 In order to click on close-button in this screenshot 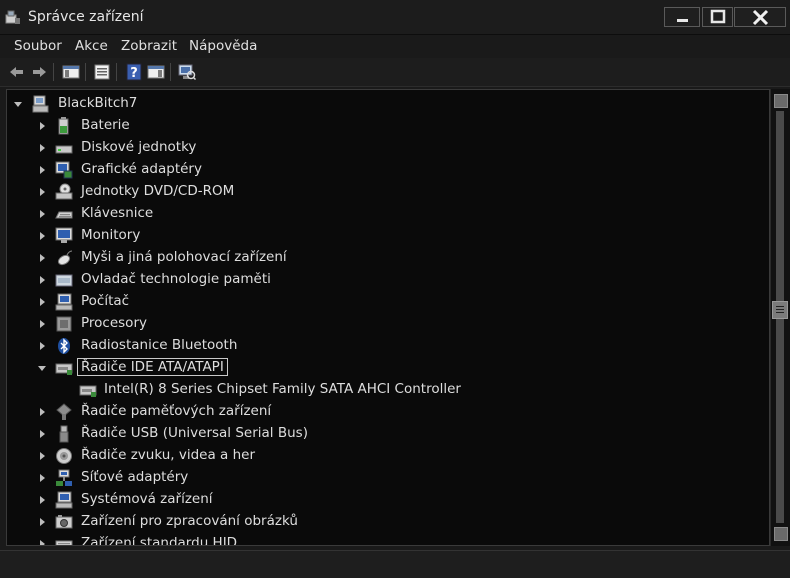, I will do `click(760, 17)`.